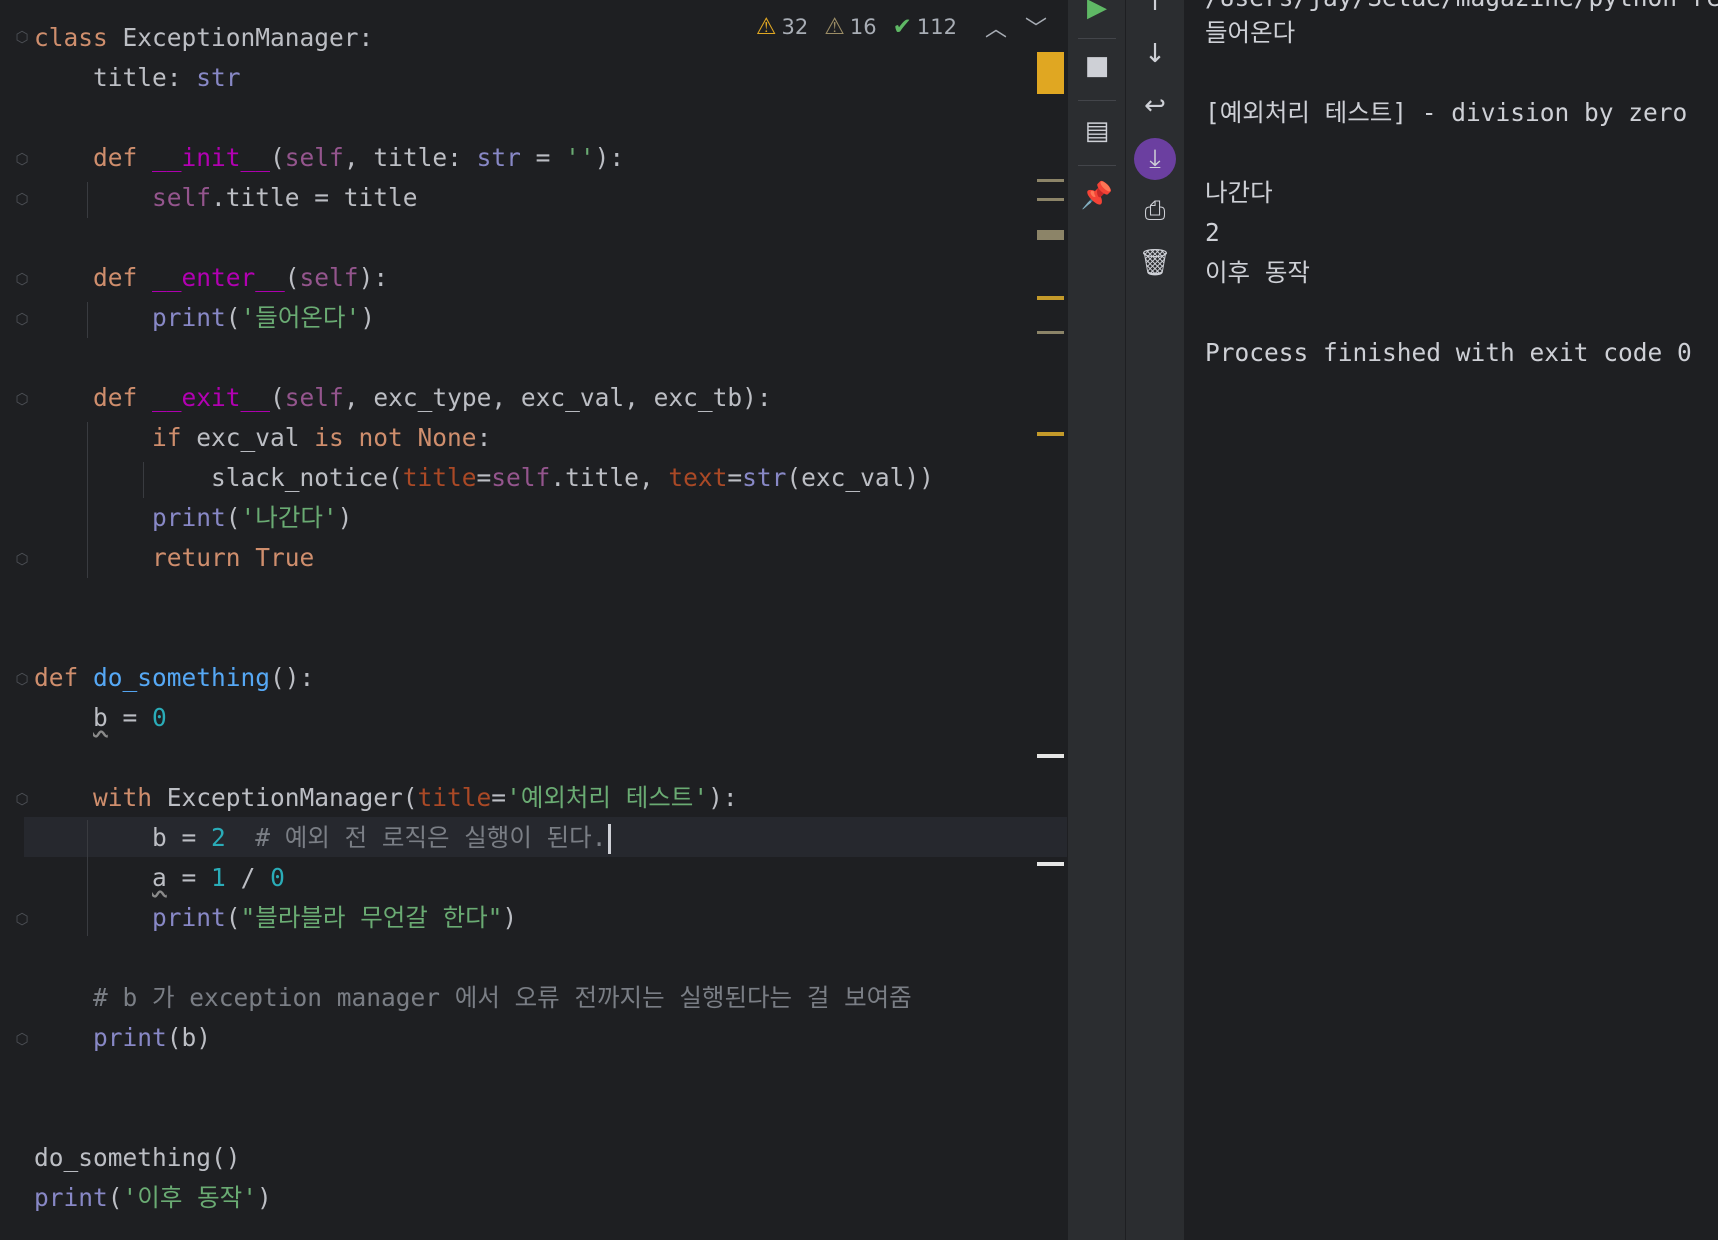 This screenshot has width=1718, height=1240. What do you see at coordinates (1155, 211) in the screenshot?
I see `print-icon: ⎙` at bounding box center [1155, 211].